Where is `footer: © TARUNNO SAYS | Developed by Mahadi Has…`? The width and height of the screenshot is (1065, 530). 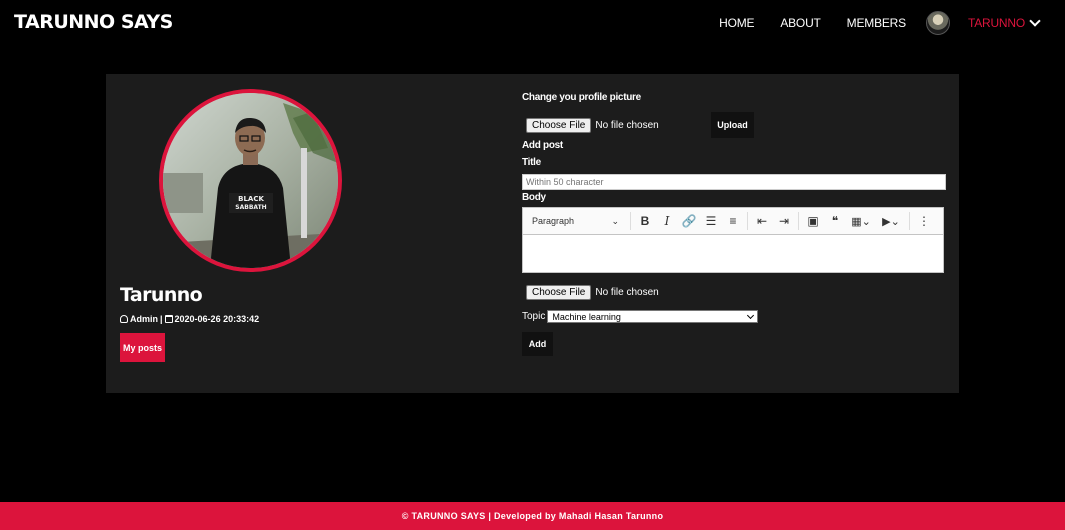 footer: © TARUNNO SAYS | Developed by Mahadi Has… is located at coordinates (532, 516).